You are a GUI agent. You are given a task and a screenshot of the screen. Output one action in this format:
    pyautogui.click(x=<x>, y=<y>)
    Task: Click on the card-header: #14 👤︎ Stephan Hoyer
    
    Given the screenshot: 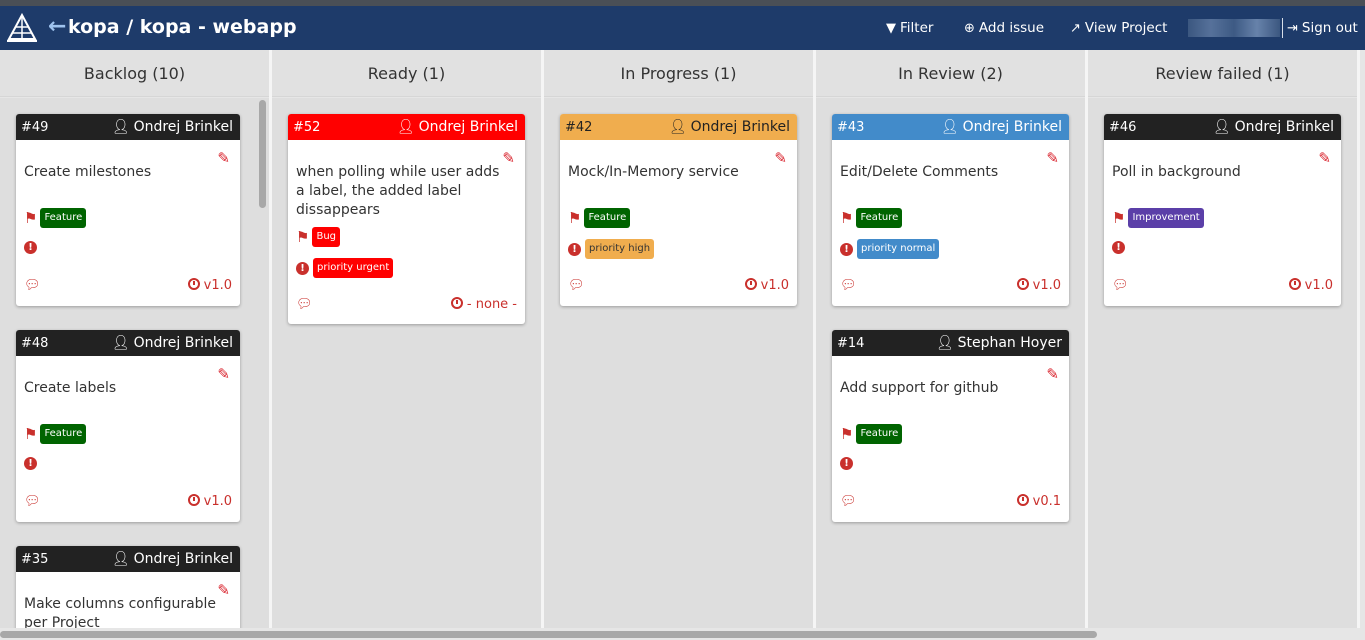 What is the action you would take?
    pyautogui.click(x=950, y=343)
    